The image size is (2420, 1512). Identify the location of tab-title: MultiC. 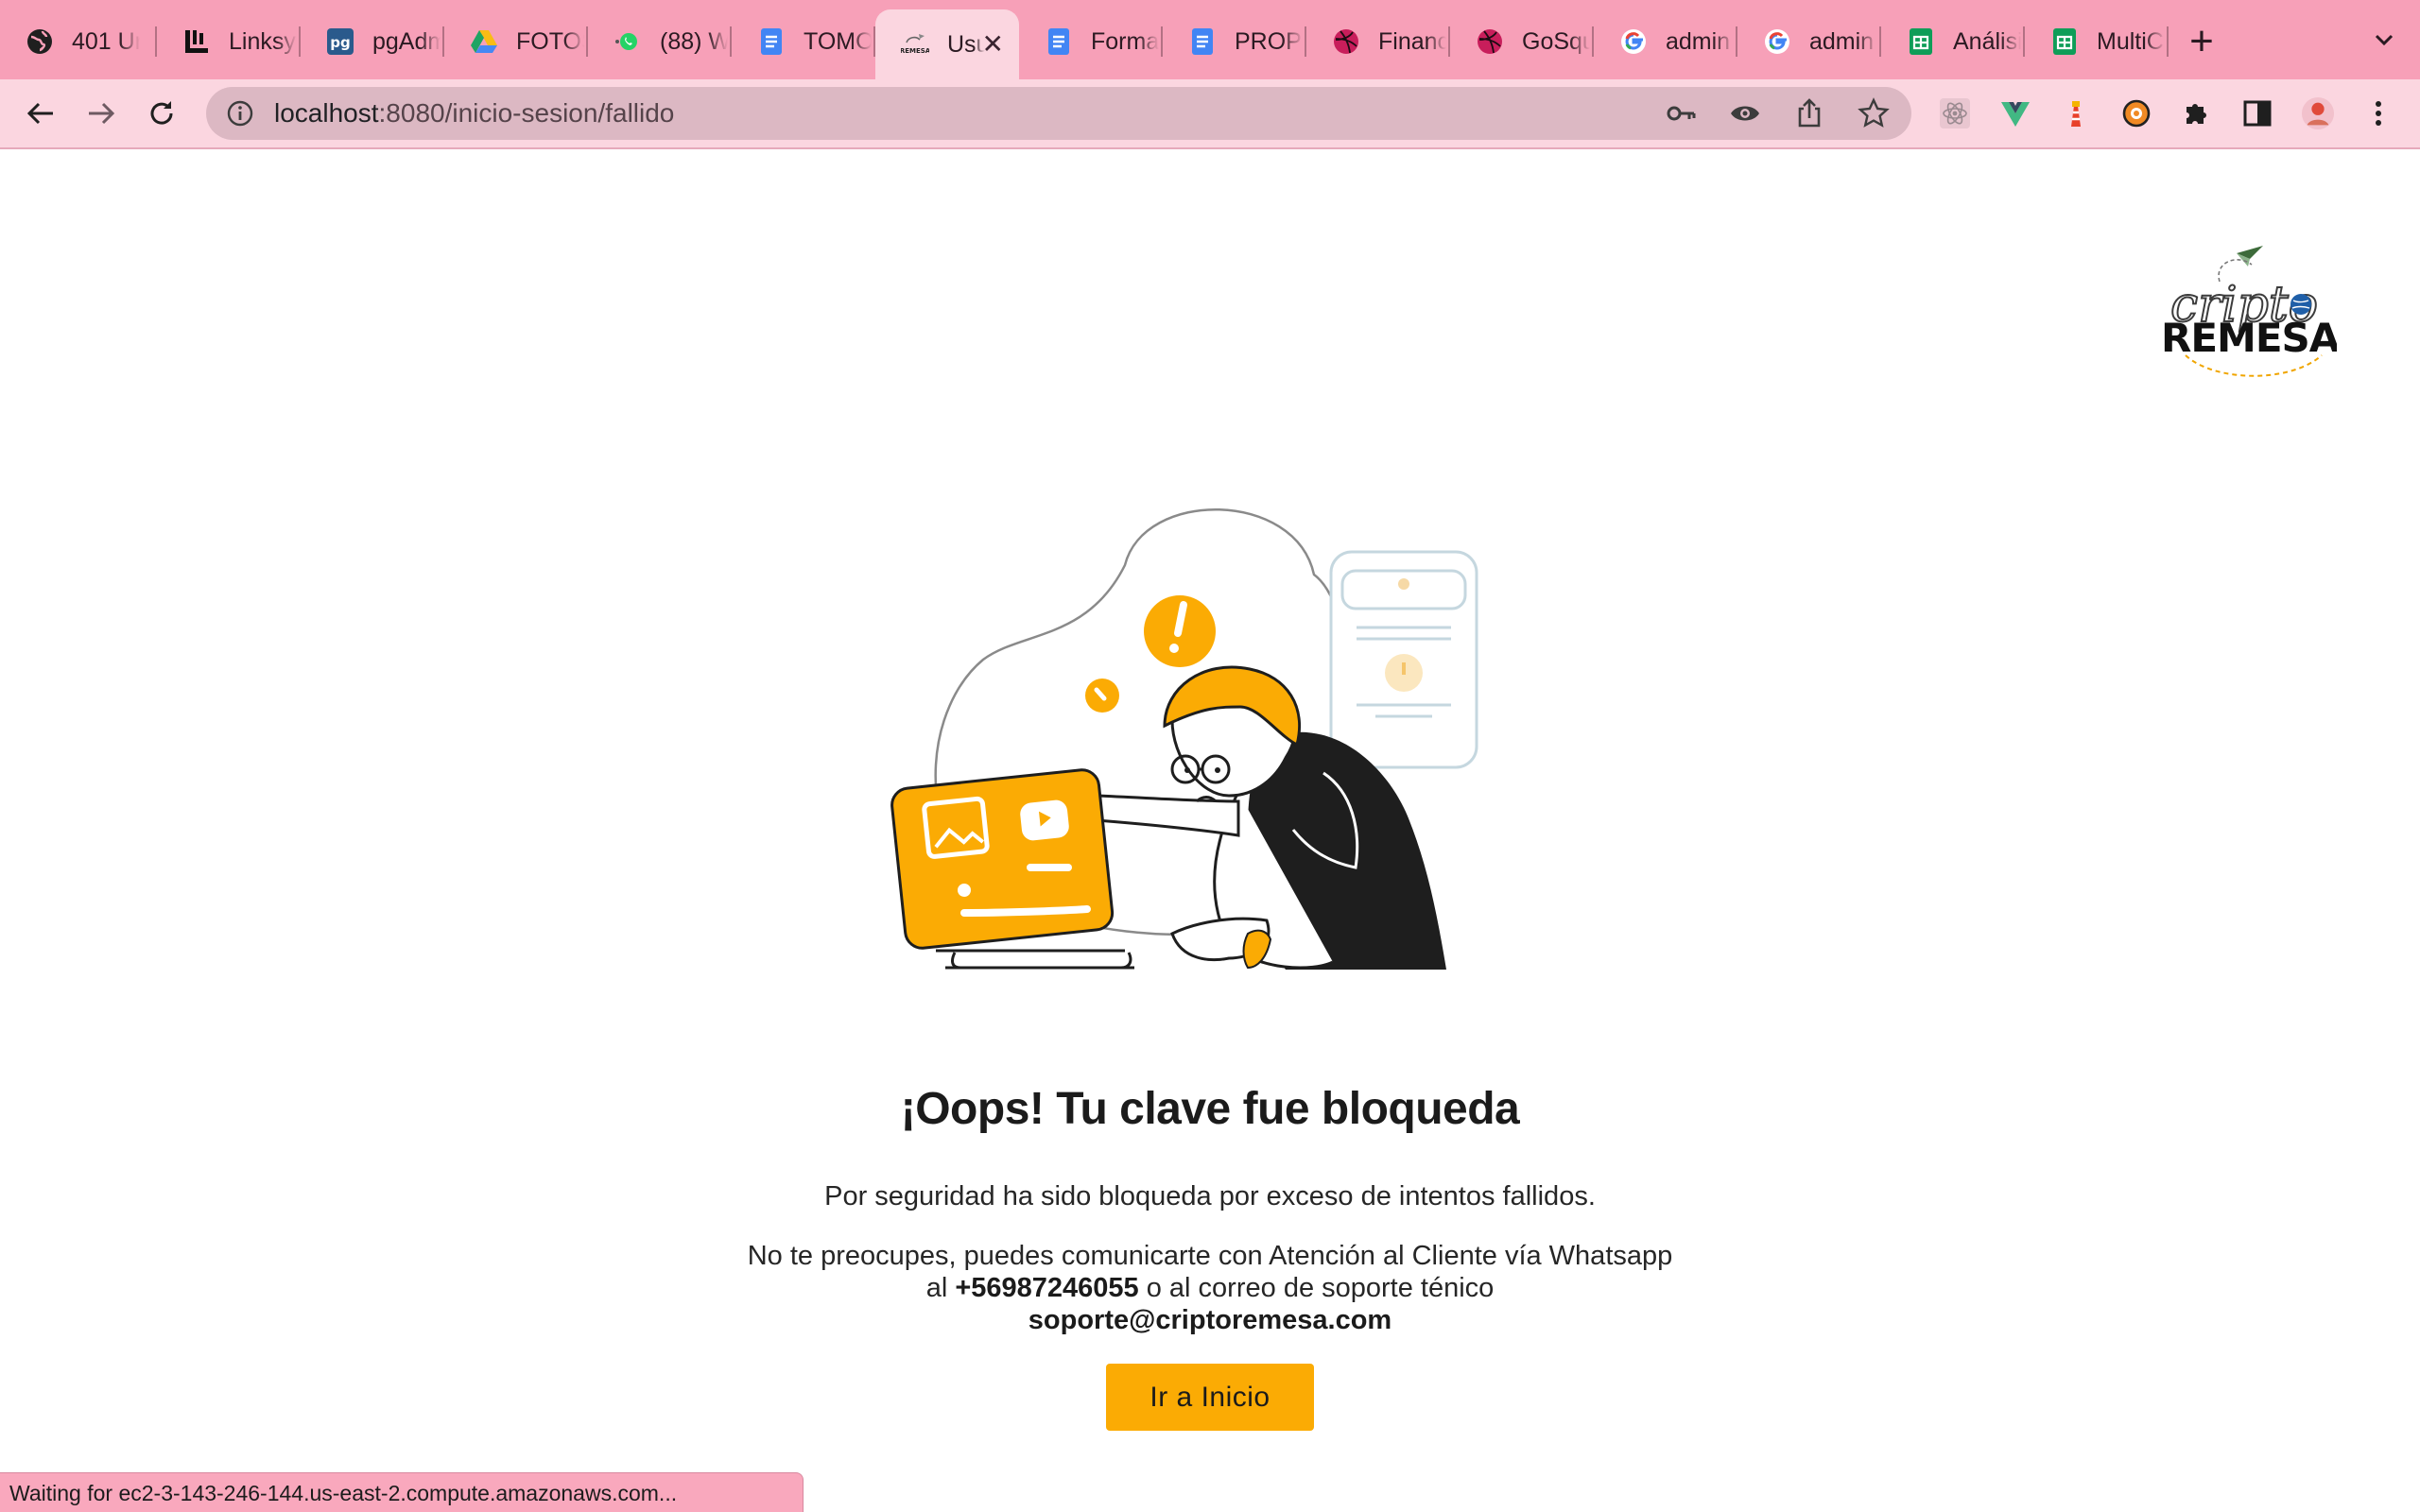
(2131, 41).